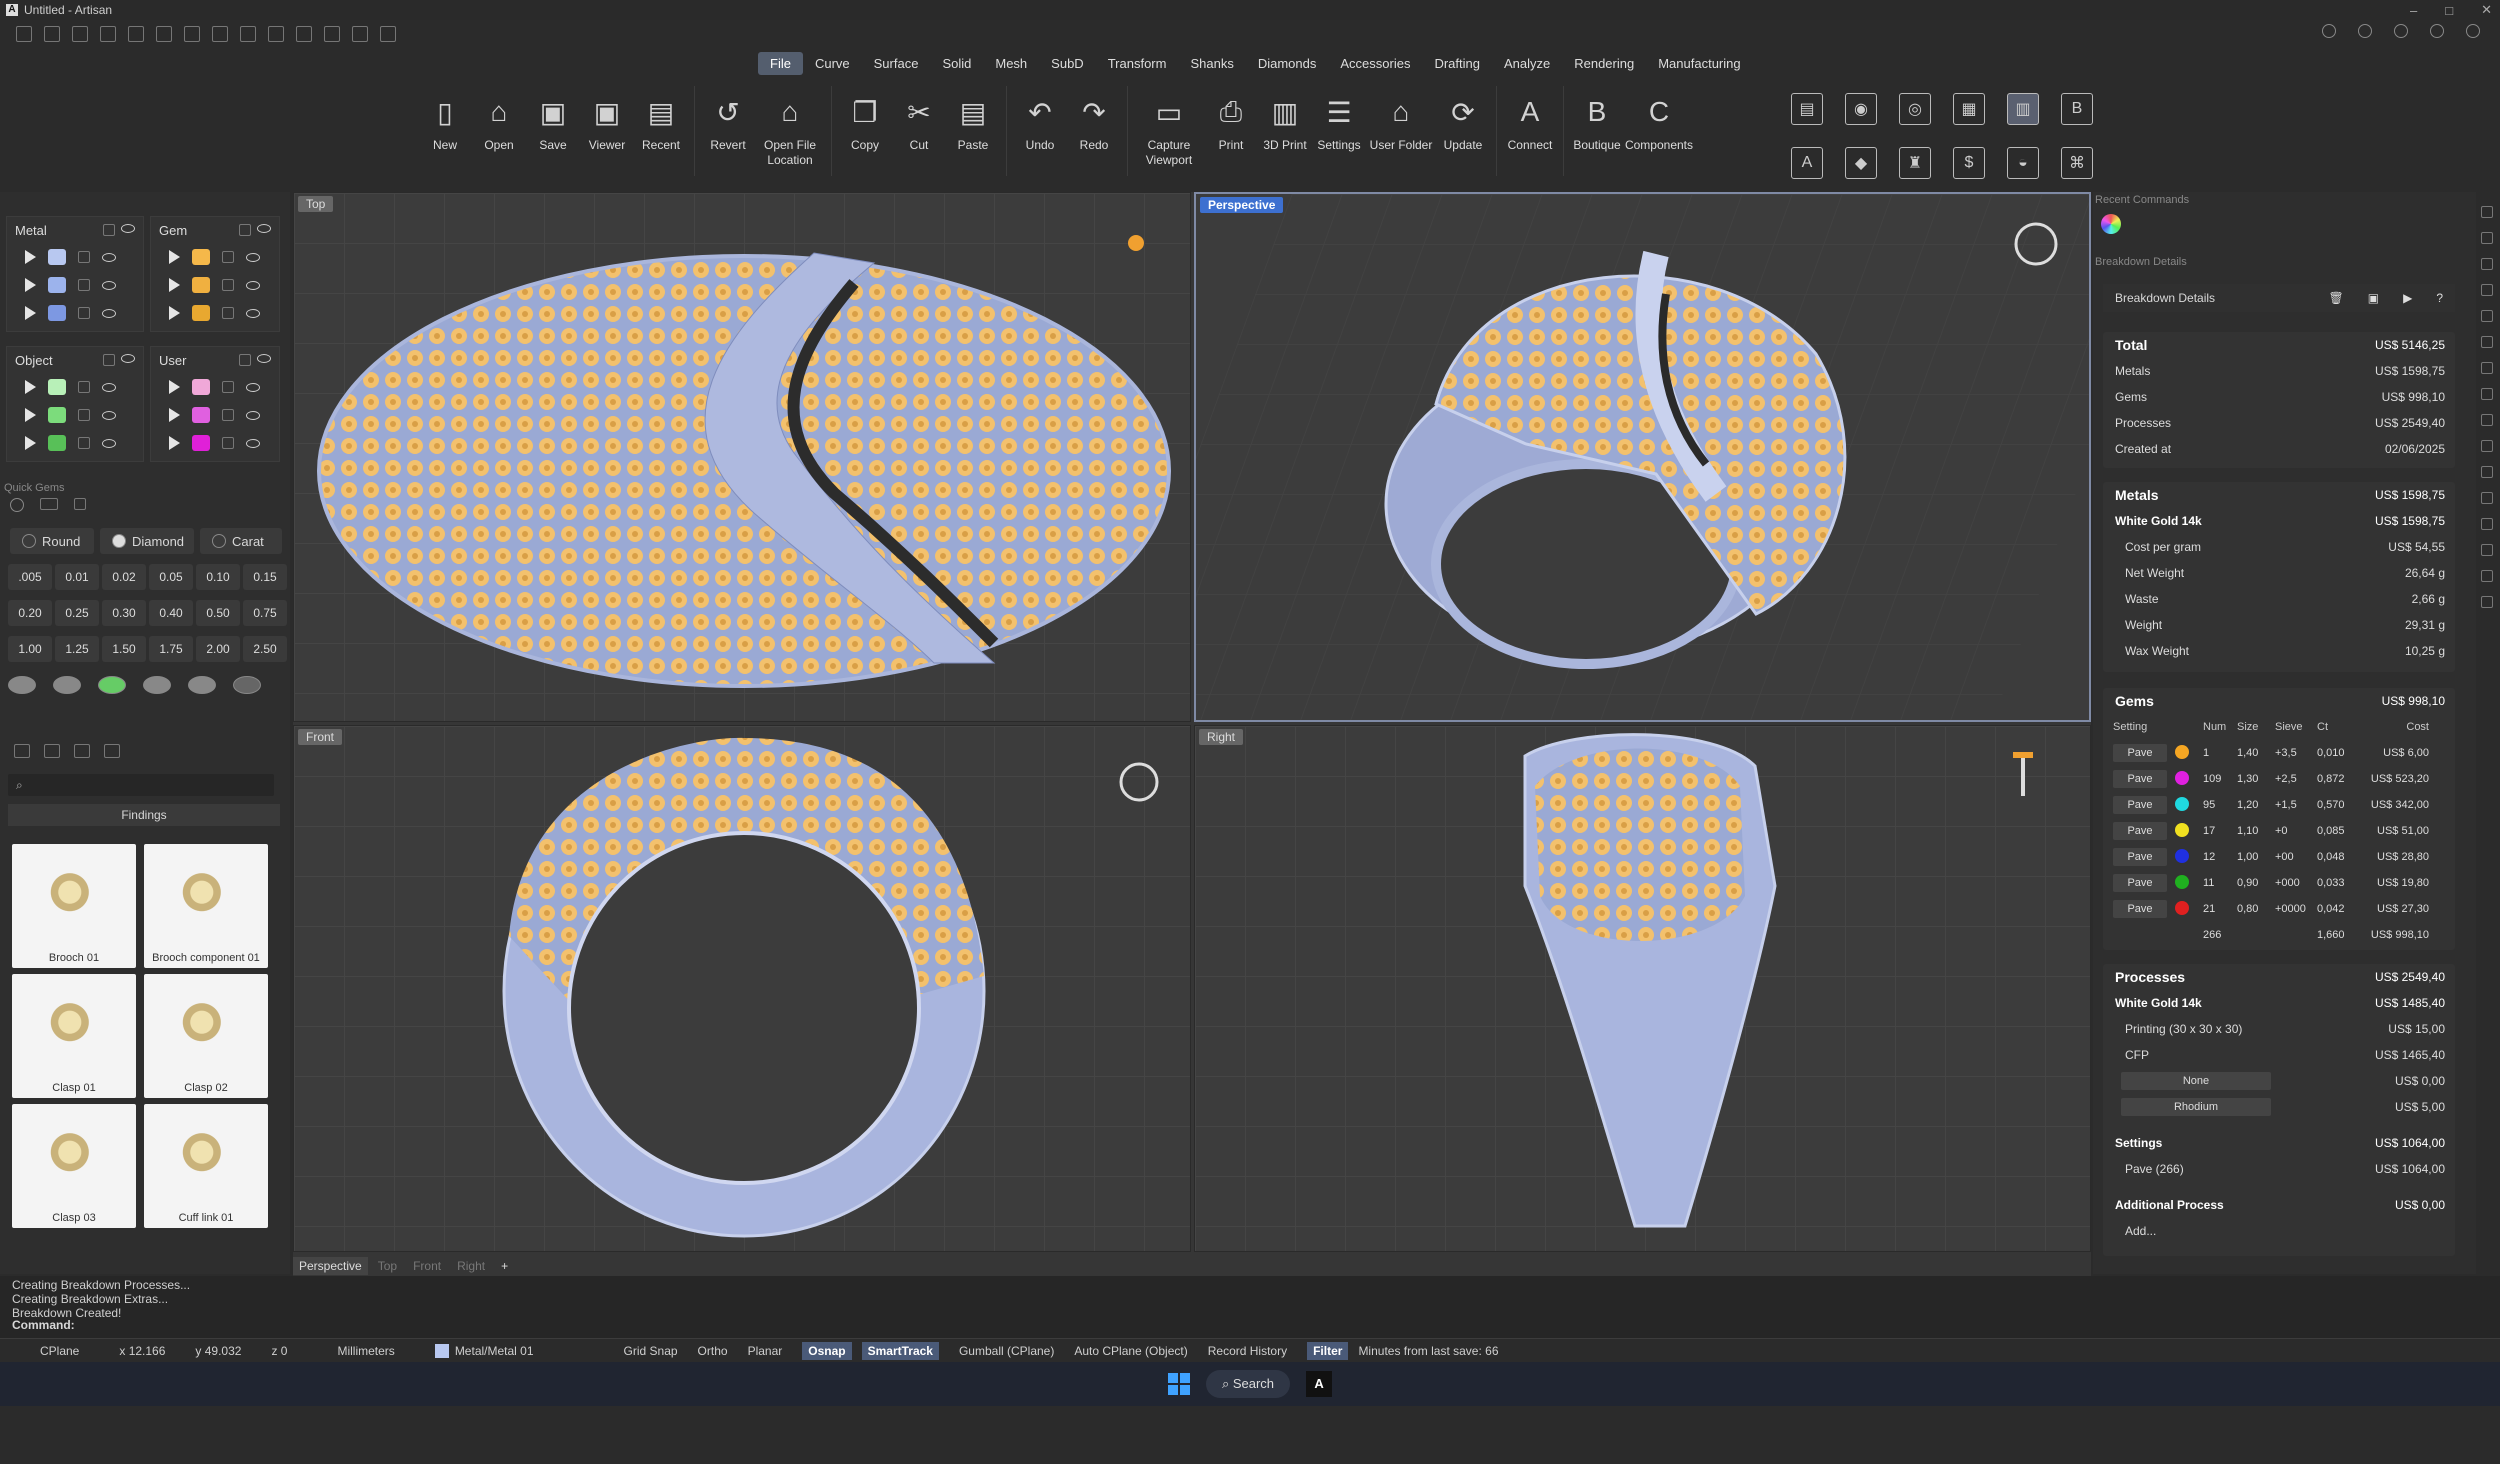  I want to click on save-icon: ▣, so click(2373, 298).